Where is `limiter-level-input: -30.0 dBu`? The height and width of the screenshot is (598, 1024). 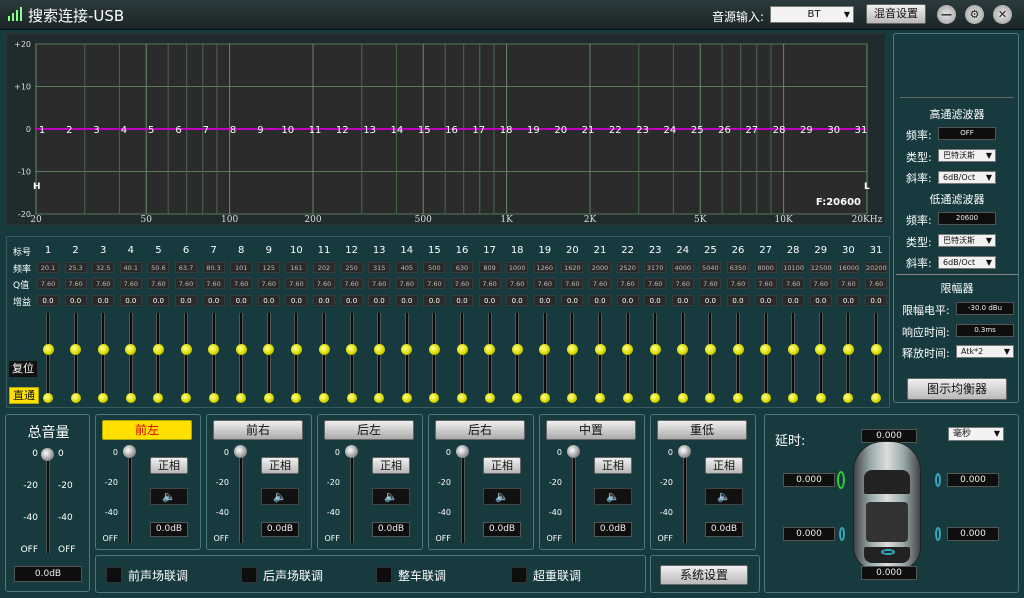 limiter-level-input: -30.0 dBu is located at coordinates (985, 308).